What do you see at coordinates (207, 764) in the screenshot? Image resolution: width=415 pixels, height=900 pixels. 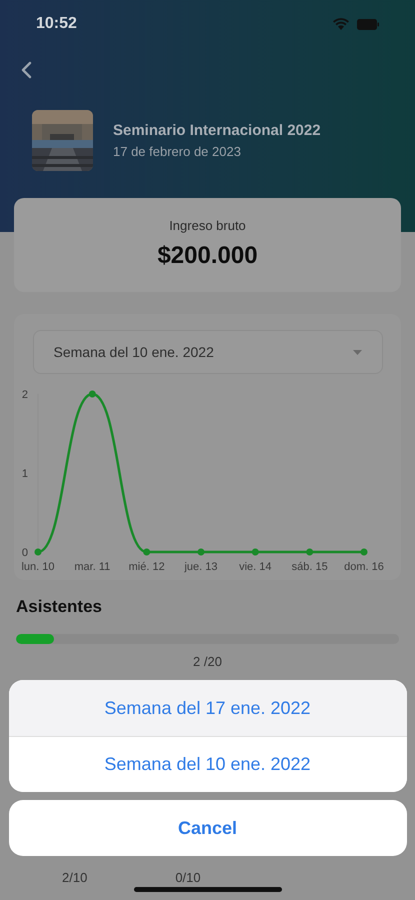 I see `action-sheet-option: Semana del 10 ene. 2022` at bounding box center [207, 764].